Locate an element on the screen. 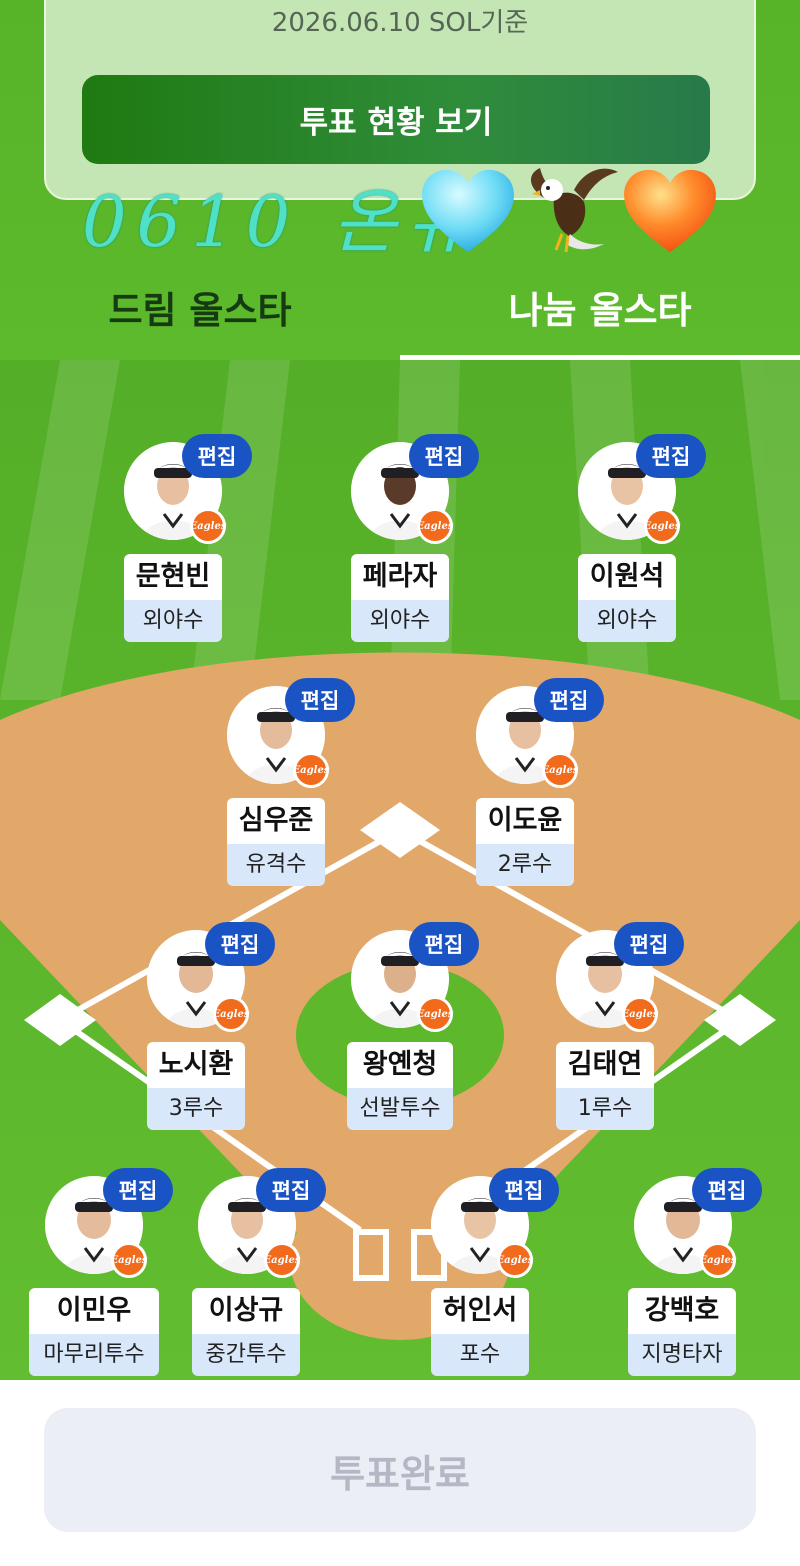 This screenshot has width=800, height=1566. player-position: 중간투수 is located at coordinates (246, 1355).